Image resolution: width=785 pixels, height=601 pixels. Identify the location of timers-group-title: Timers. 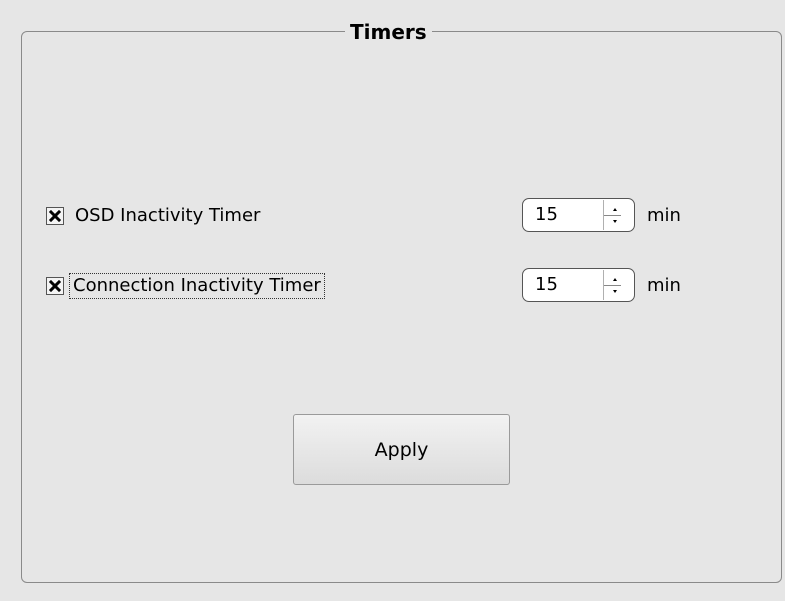
(388, 32).